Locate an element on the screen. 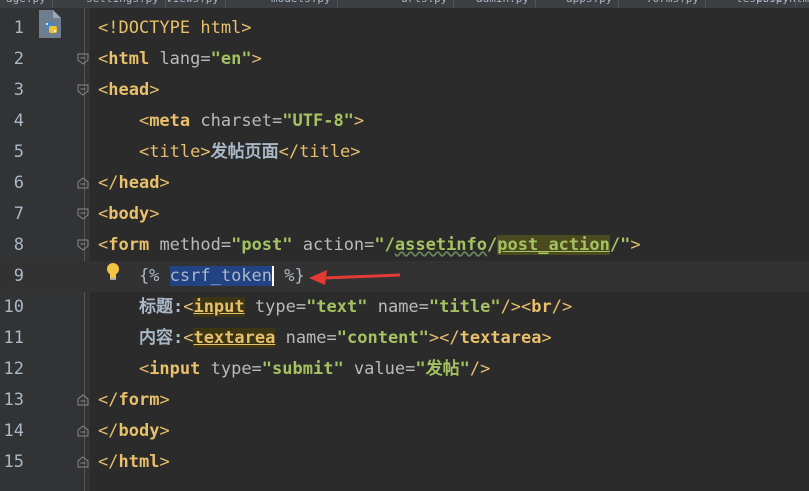  code-token: 发帖页面 is located at coordinates (244, 152).